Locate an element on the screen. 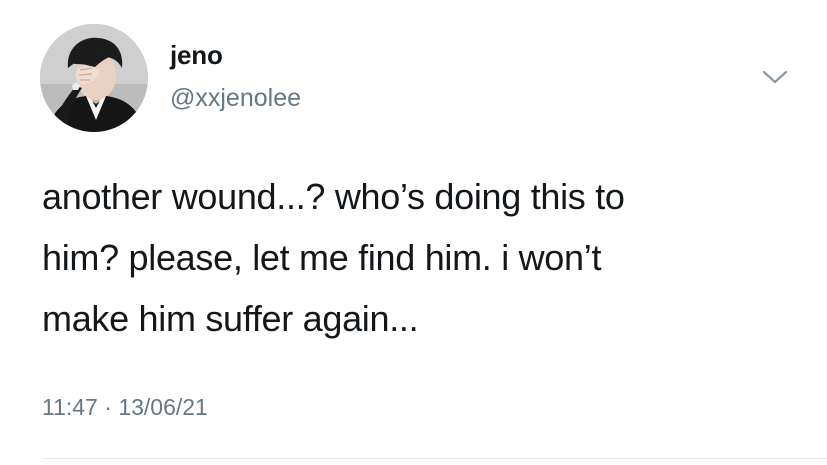 Image resolution: width=827 pixels, height=465 pixels. tweet-text-line: another wound...? who’s doing this to is located at coordinates (333, 196).